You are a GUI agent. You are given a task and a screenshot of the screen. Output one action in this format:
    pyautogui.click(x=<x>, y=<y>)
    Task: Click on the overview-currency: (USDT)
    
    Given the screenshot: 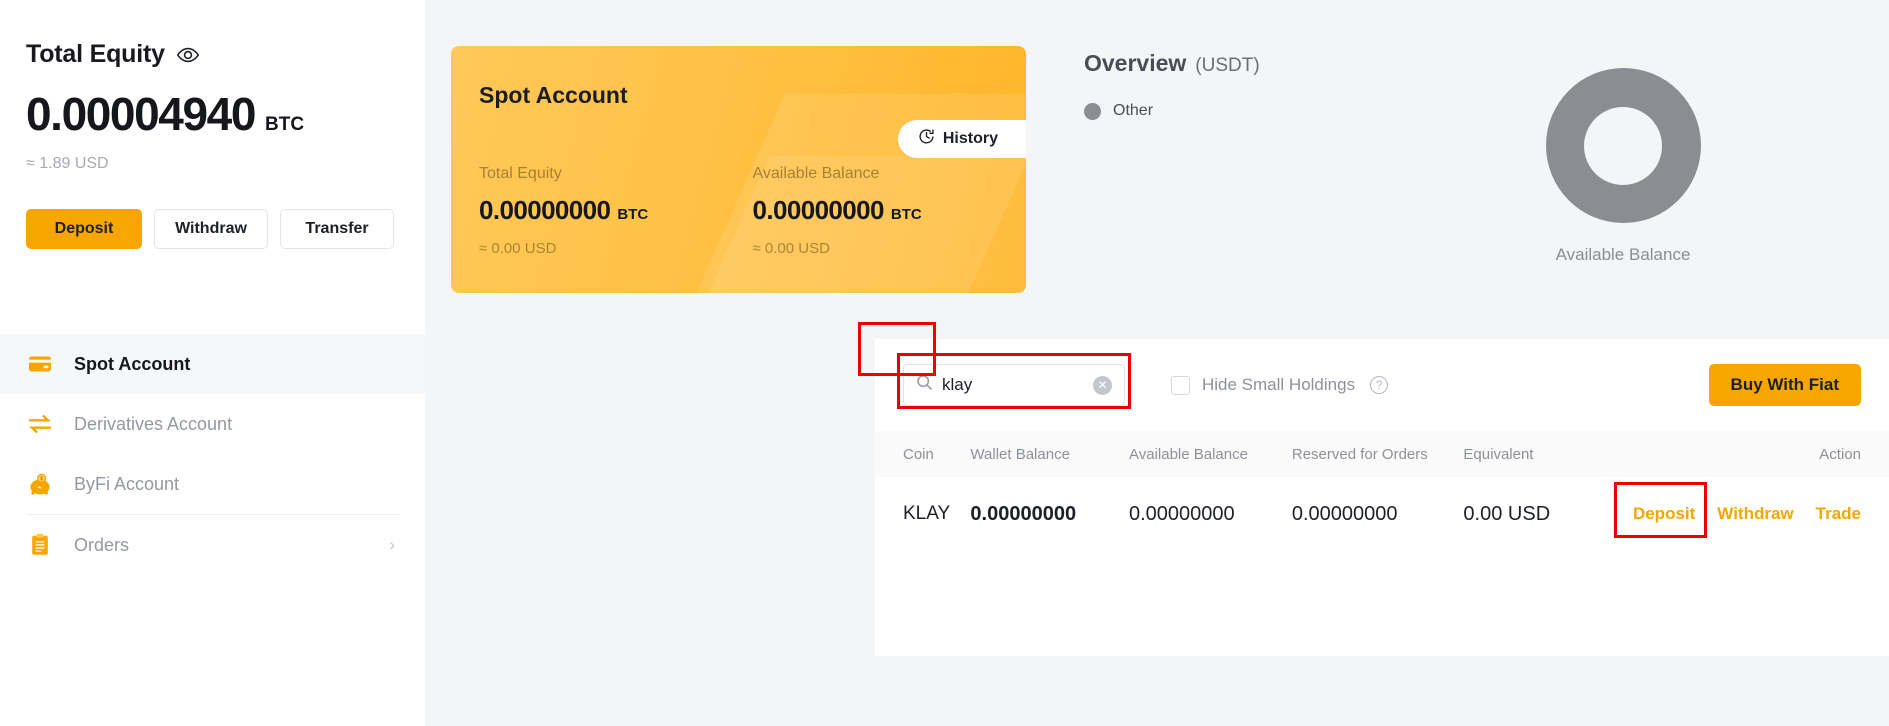 What is the action you would take?
    pyautogui.click(x=1227, y=65)
    